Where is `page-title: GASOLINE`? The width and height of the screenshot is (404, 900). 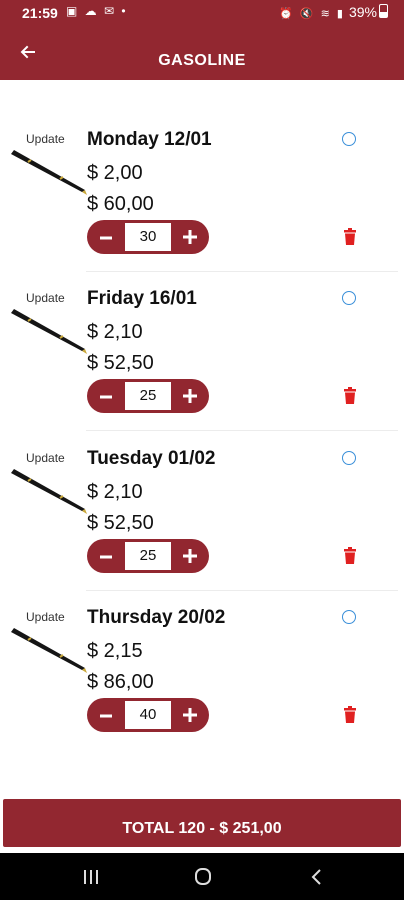
page-title: GASOLINE is located at coordinates (202, 60).